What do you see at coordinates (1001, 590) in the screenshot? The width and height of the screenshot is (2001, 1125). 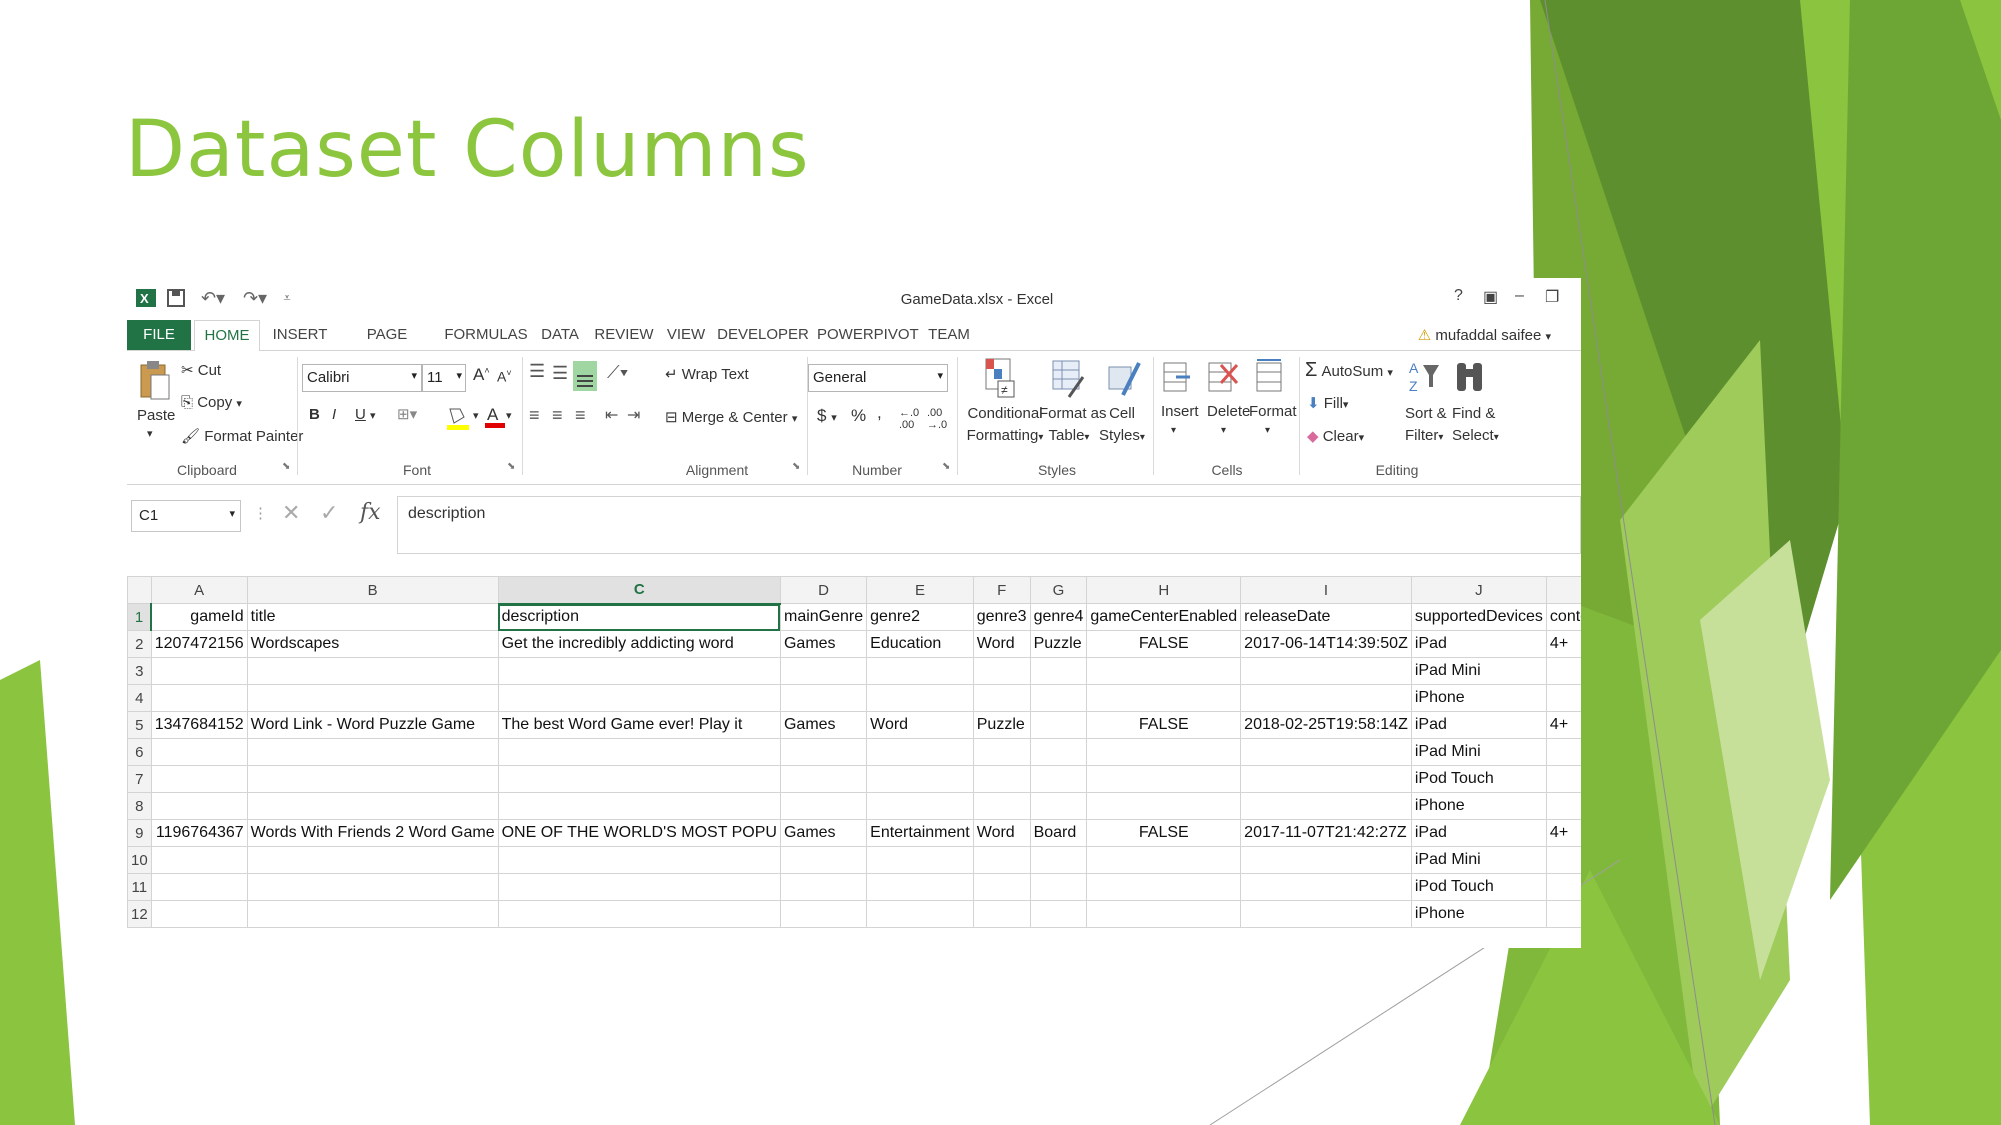 I see `column-header: F` at bounding box center [1001, 590].